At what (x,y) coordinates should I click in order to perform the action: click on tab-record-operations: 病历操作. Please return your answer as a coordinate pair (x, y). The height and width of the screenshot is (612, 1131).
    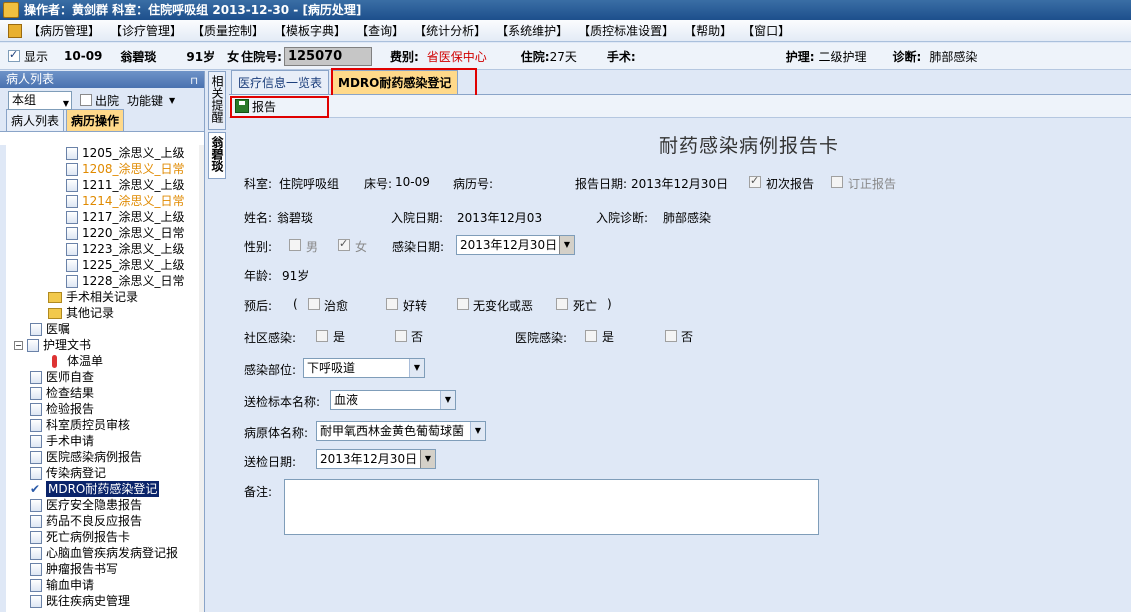
    Looking at the image, I should click on (95, 120).